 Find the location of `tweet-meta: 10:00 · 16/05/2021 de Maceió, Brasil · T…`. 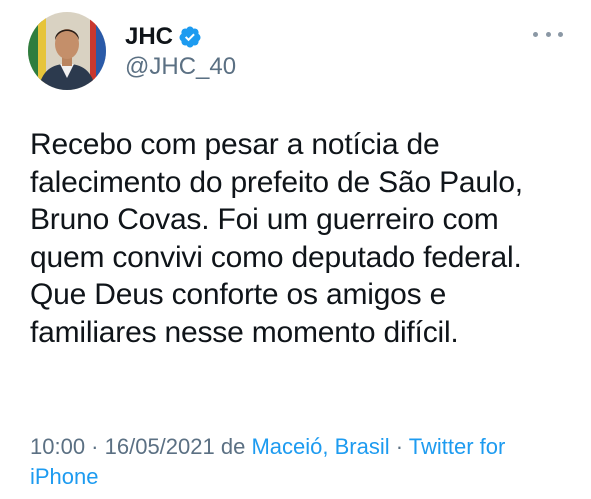

tweet-meta: 10:00 · 16/05/2021 de Maceió, Brasil · T… is located at coordinates (300, 462).